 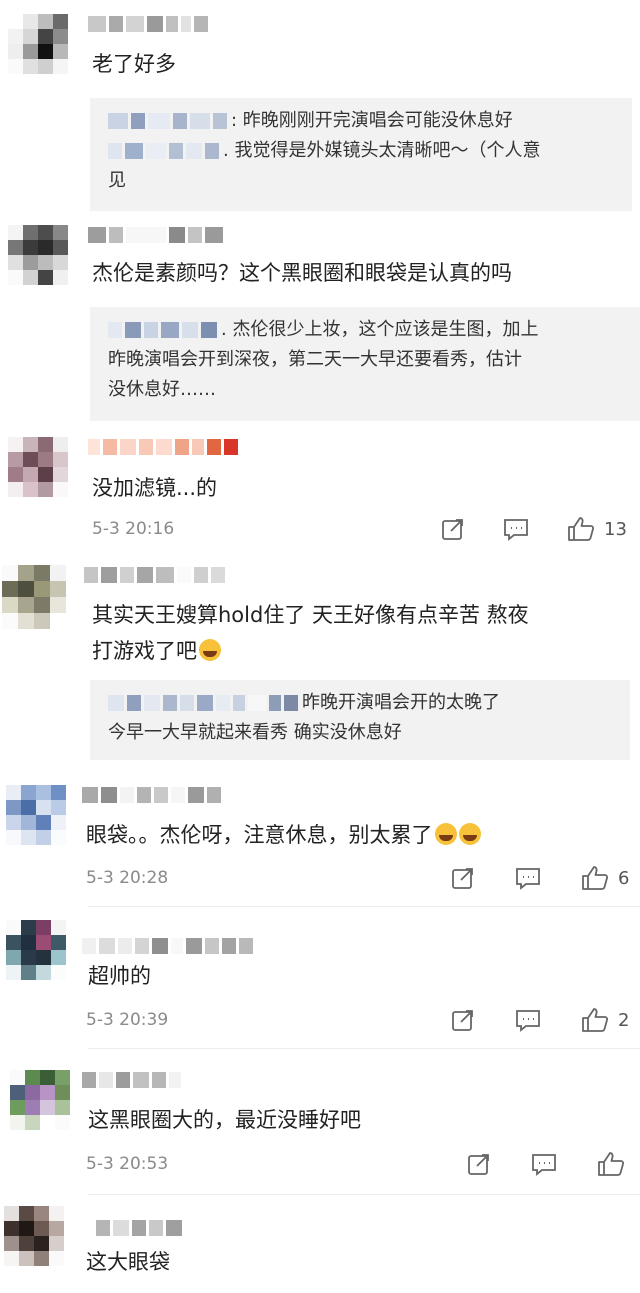 What do you see at coordinates (533, 529) in the screenshot?
I see `comment-actions: 13` at bounding box center [533, 529].